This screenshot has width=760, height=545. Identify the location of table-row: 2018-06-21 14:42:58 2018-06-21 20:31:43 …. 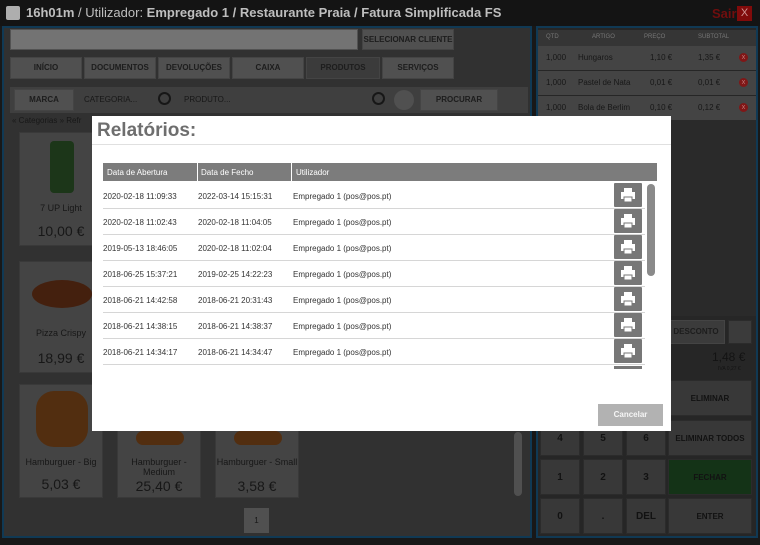
(374, 300).